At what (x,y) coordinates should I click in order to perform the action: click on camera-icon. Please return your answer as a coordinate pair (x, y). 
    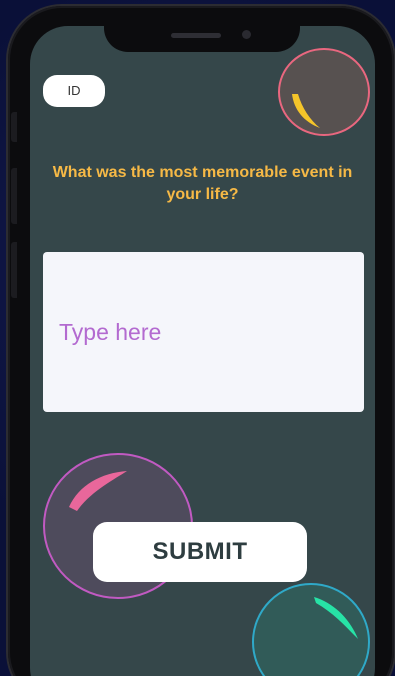
    Looking at the image, I should click on (246, 34).